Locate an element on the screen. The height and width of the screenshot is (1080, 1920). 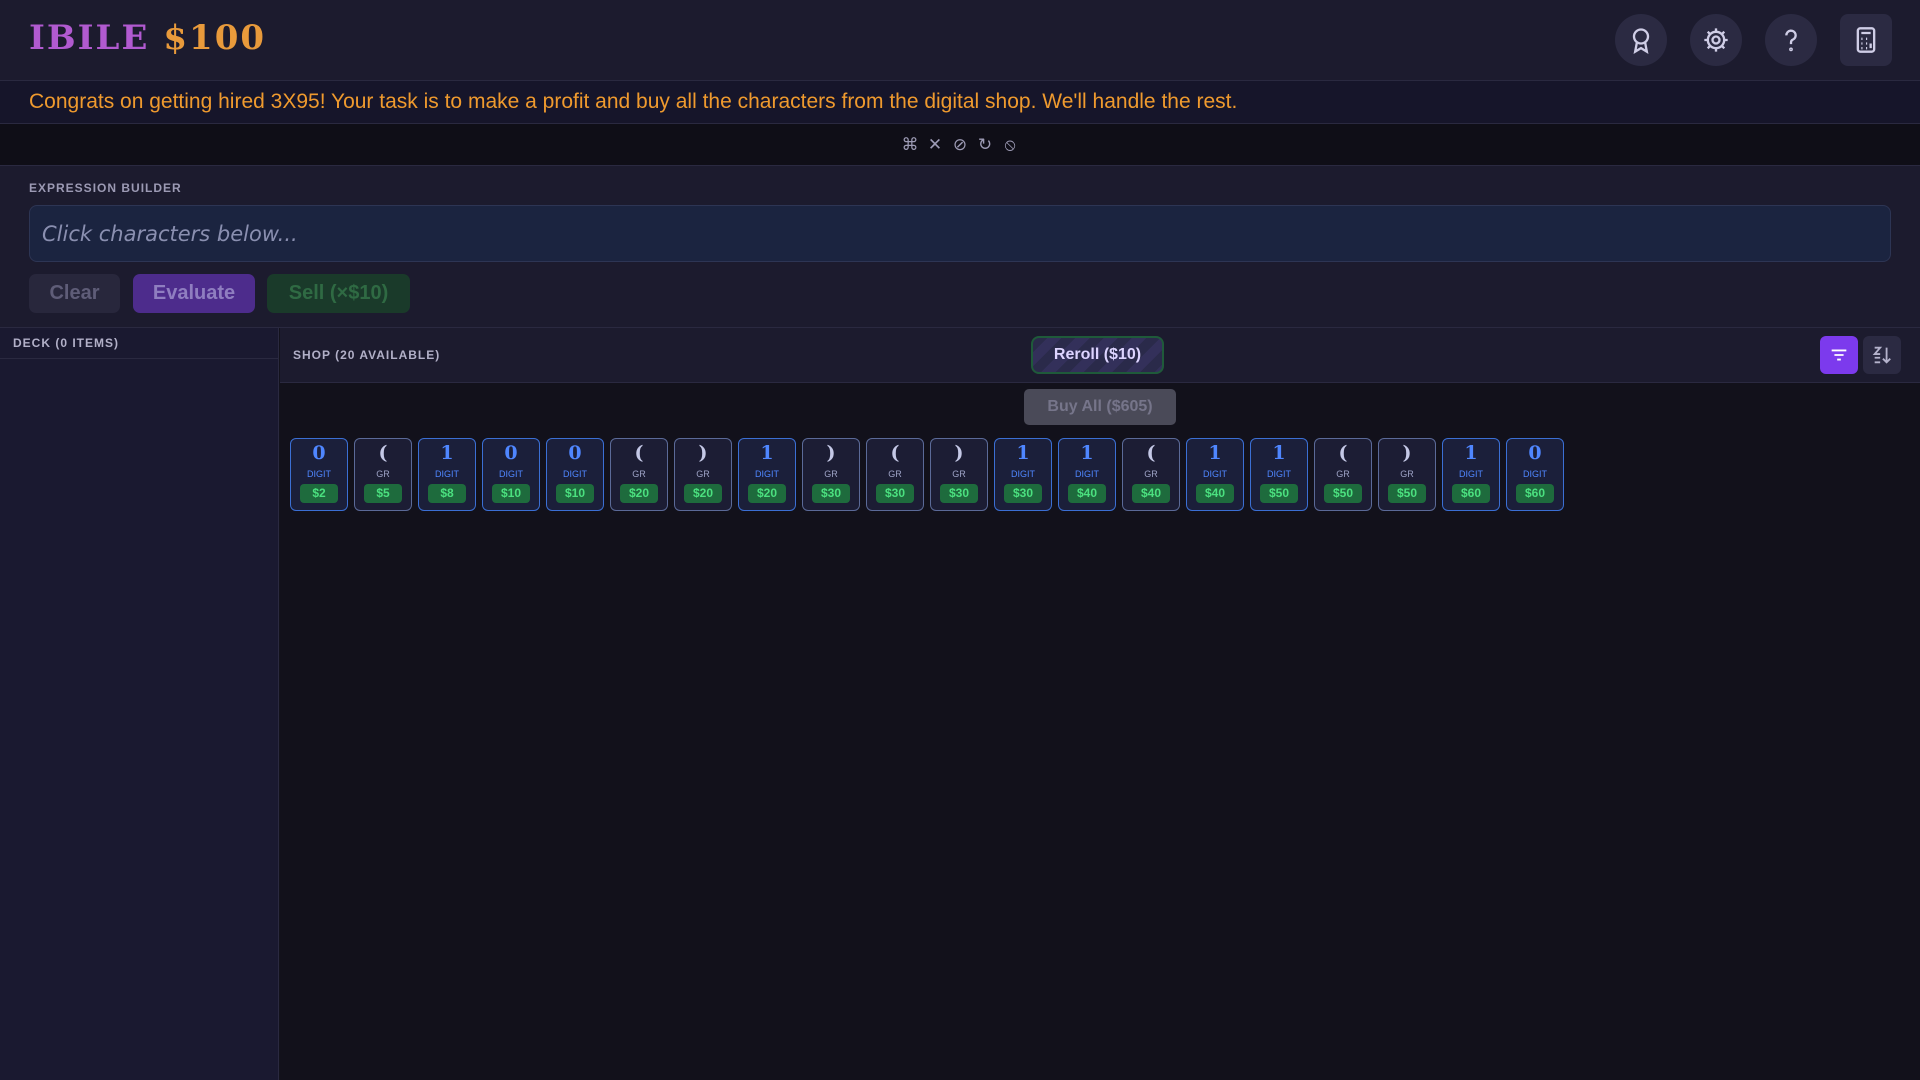
award-icon is located at coordinates (1641, 41).